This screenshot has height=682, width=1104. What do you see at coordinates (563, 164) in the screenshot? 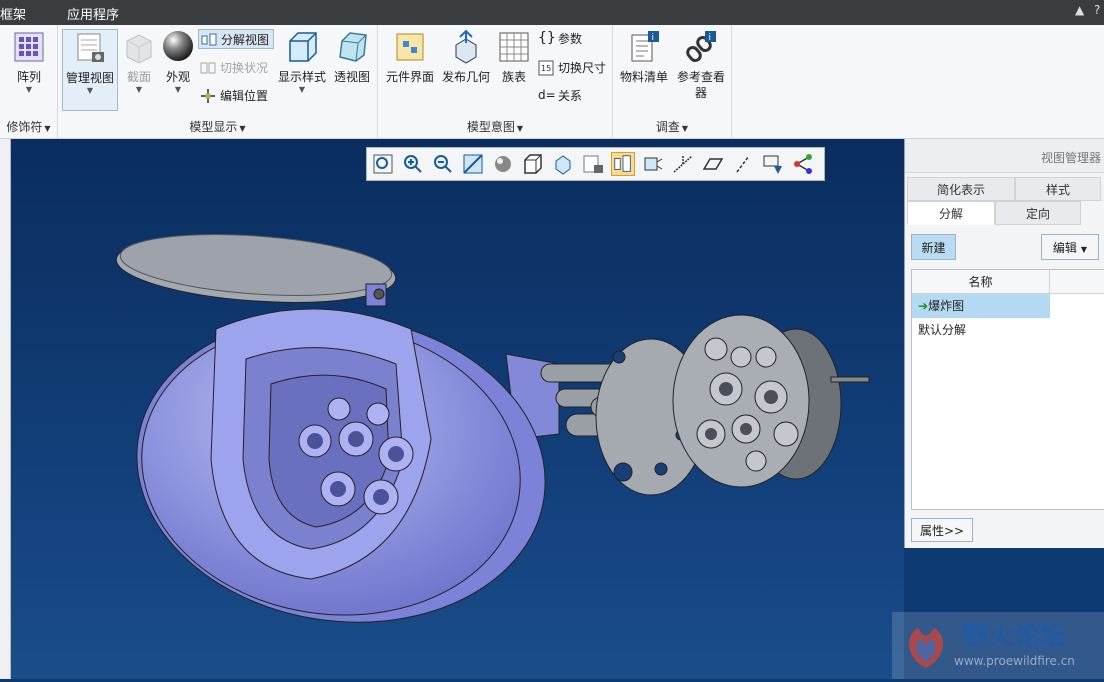
I see `saved-orientations-icon` at bounding box center [563, 164].